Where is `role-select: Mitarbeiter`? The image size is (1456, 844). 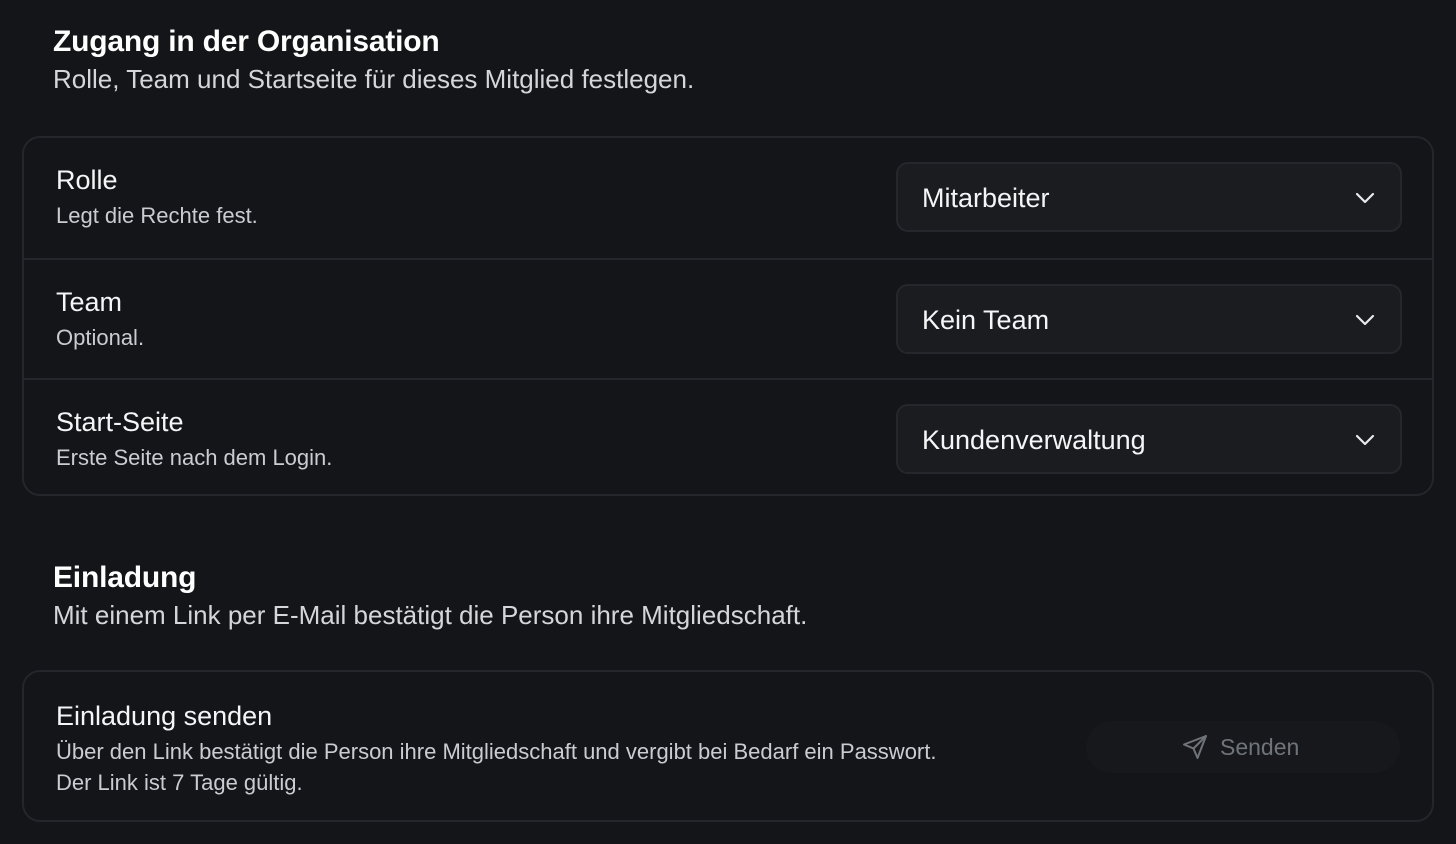
role-select: Mitarbeiter is located at coordinates (1149, 197).